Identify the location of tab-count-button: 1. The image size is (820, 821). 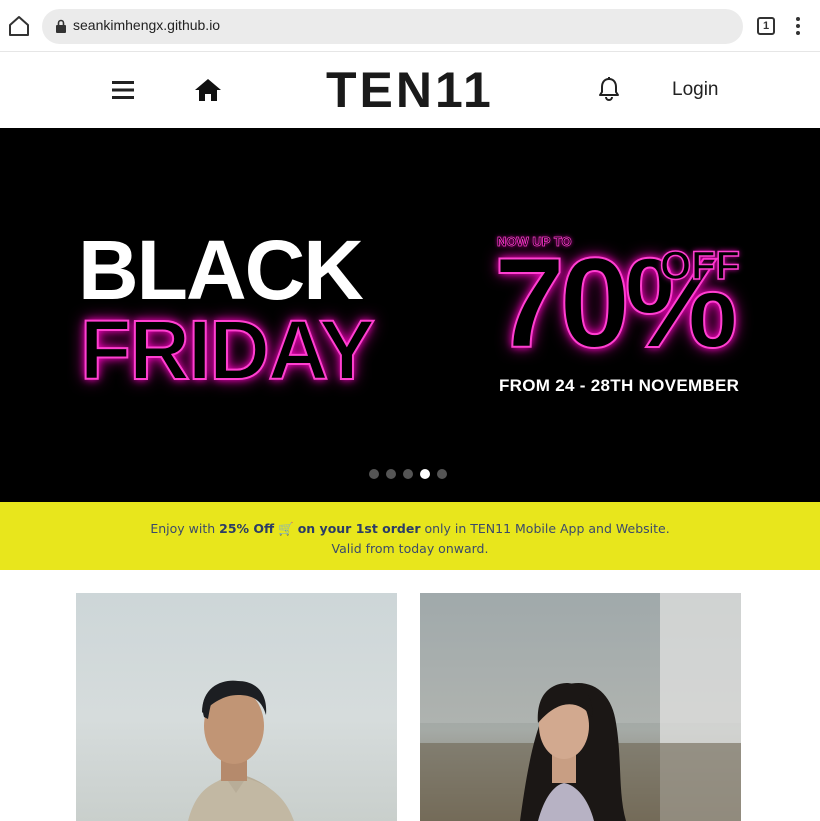
(766, 26).